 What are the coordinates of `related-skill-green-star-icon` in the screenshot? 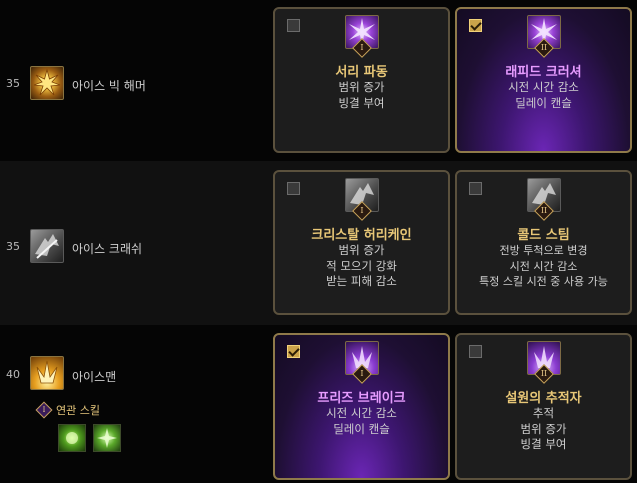 It's located at (107, 438).